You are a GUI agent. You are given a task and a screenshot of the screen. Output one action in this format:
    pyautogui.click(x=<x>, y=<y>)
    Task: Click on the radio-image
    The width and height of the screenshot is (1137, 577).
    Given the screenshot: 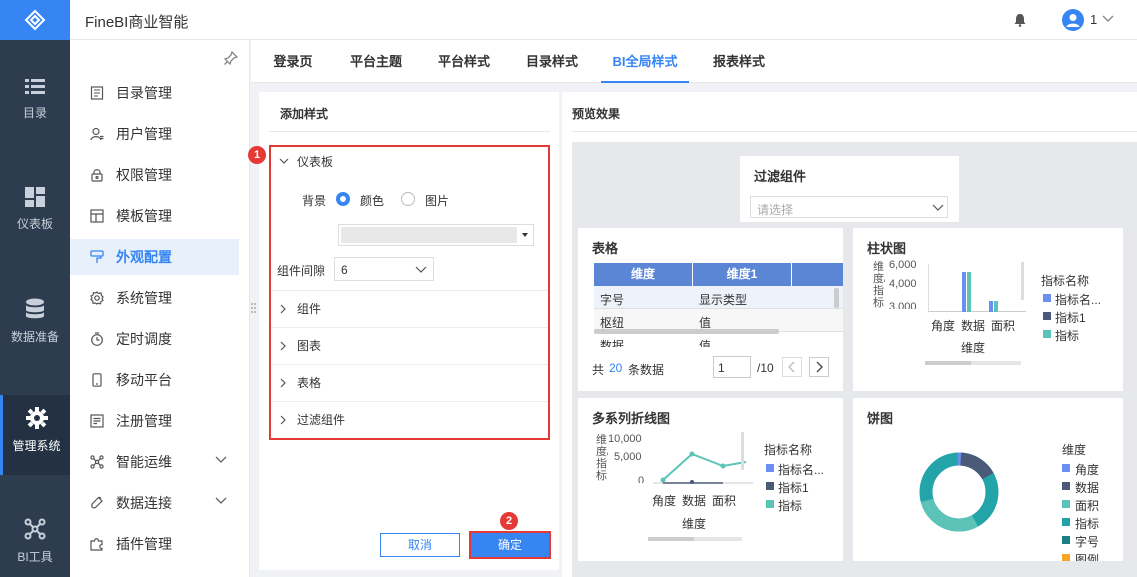 What is the action you would take?
    pyautogui.click(x=408, y=199)
    